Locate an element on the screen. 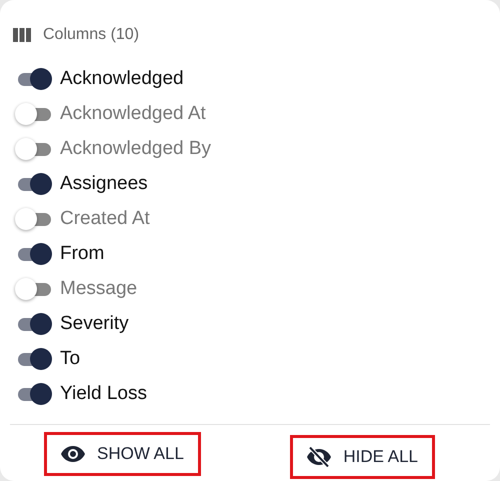  column-label: To is located at coordinates (70, 359).